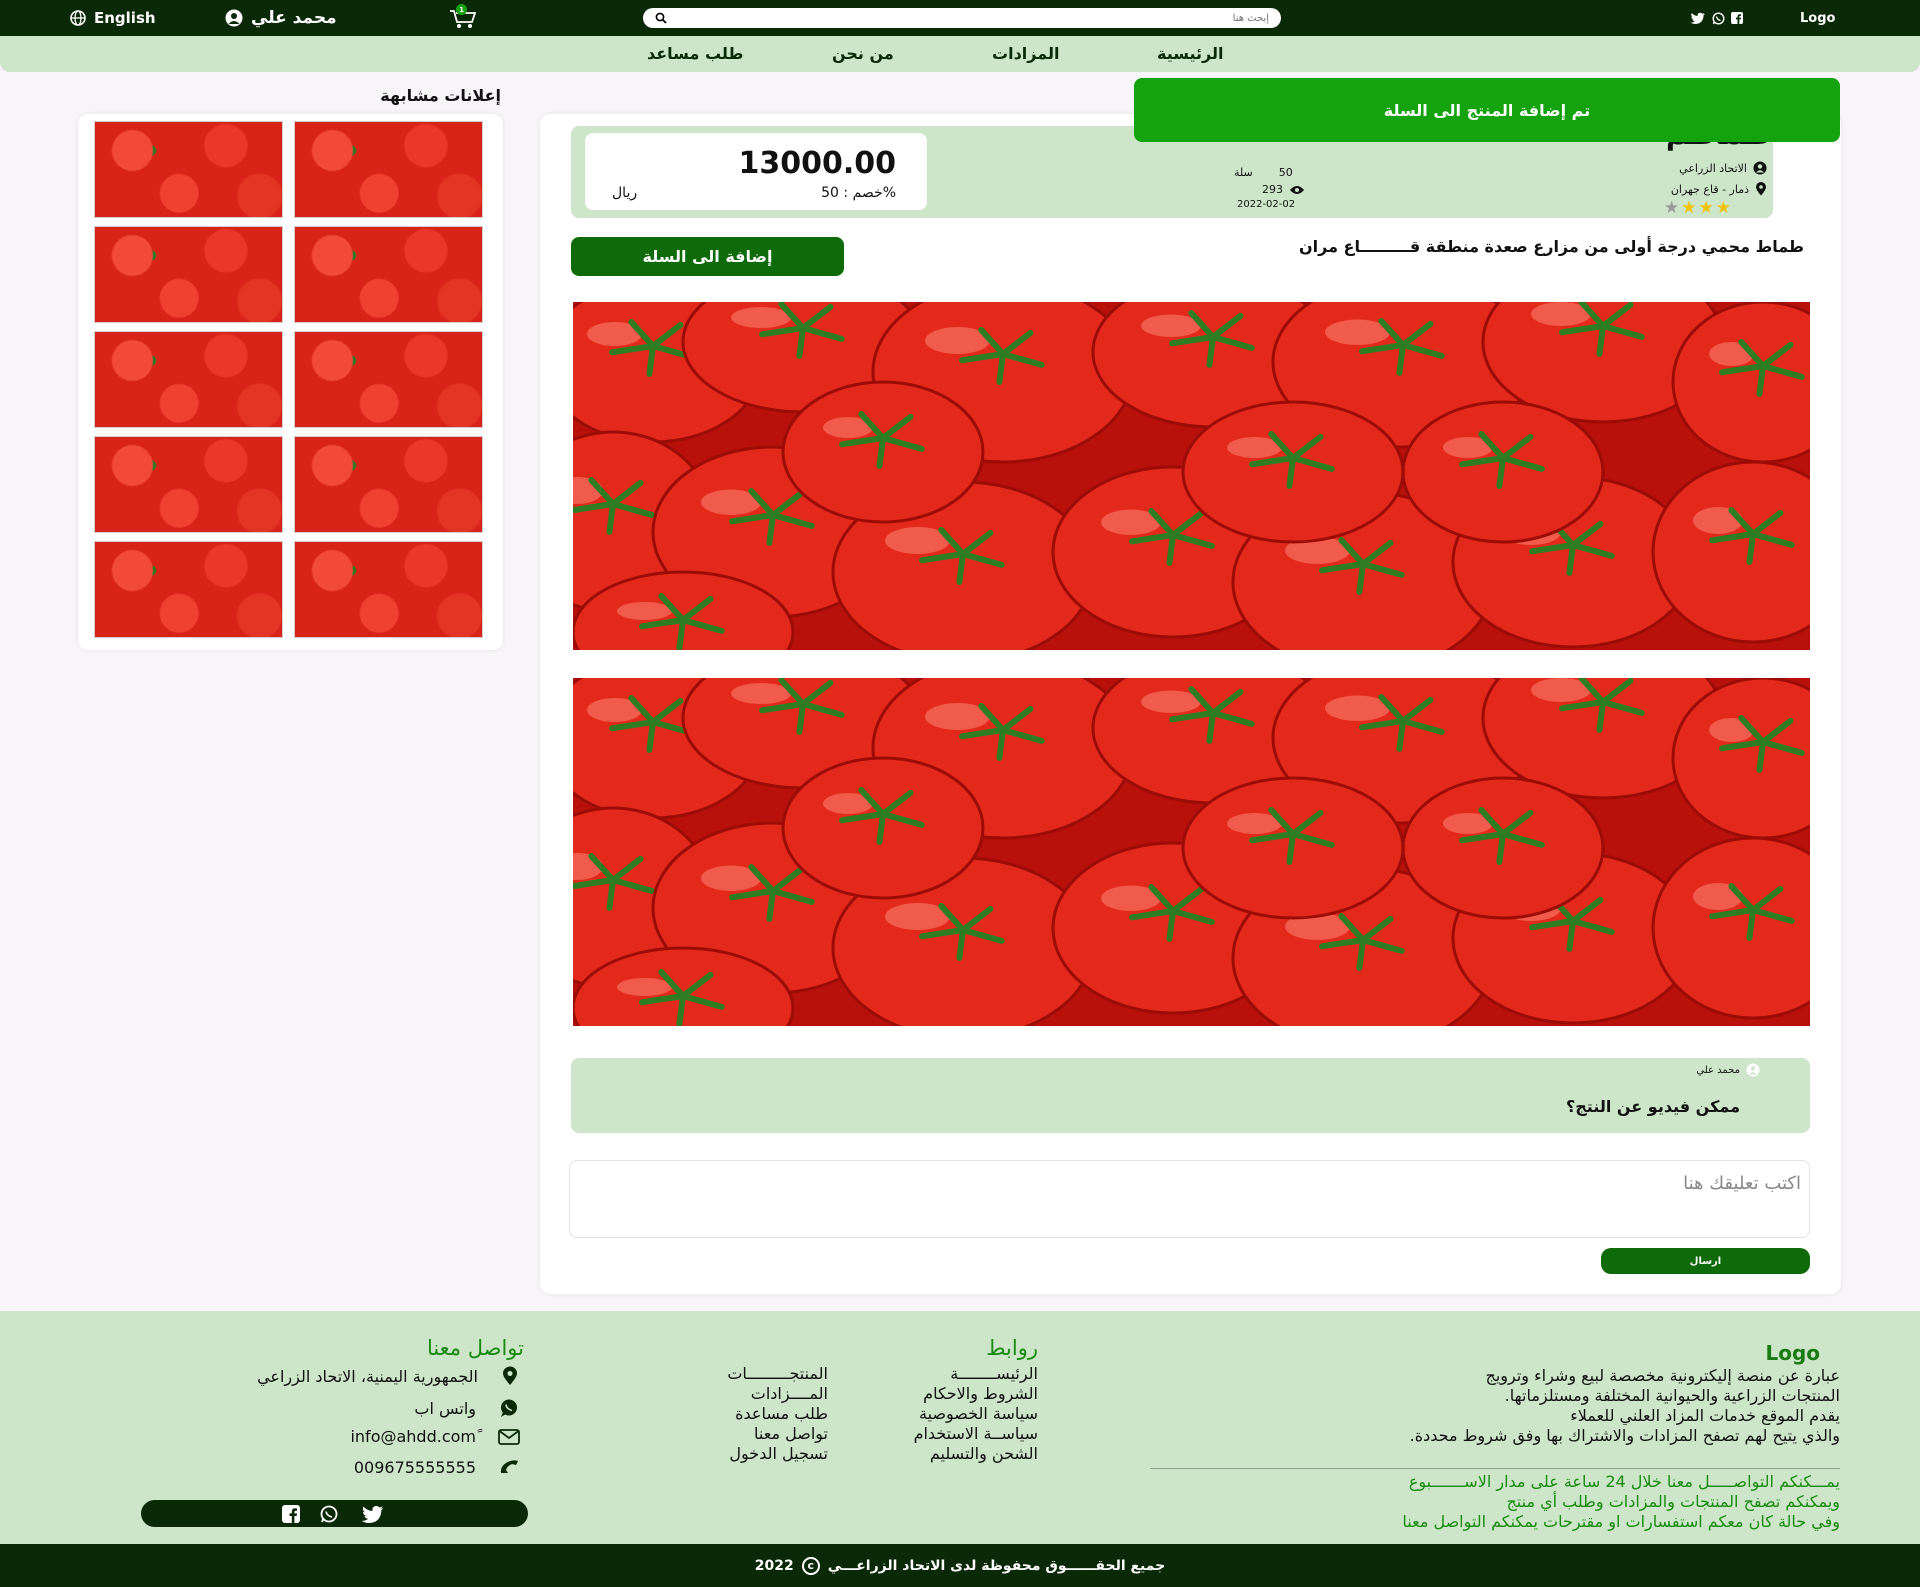 Image resolution: width=1920 pixels, height=1587 pixels. I want to click on language-label: English, so click(125, 18).